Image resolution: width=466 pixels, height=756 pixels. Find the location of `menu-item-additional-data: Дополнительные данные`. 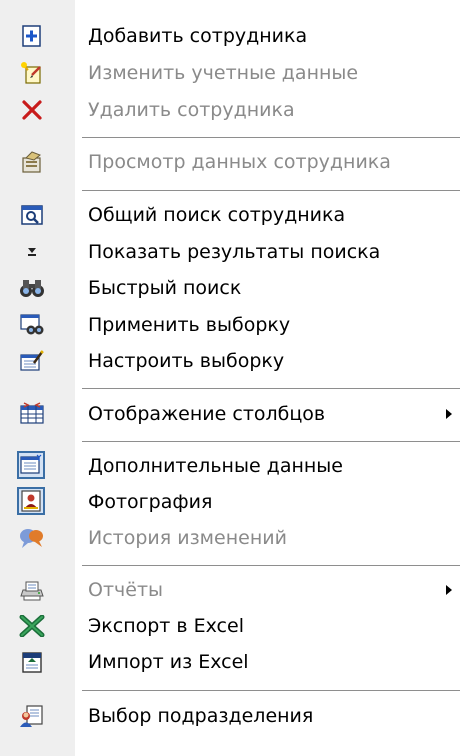

menu-item-additional-data: Дополнительные данные is located at coordinates (233, 466).